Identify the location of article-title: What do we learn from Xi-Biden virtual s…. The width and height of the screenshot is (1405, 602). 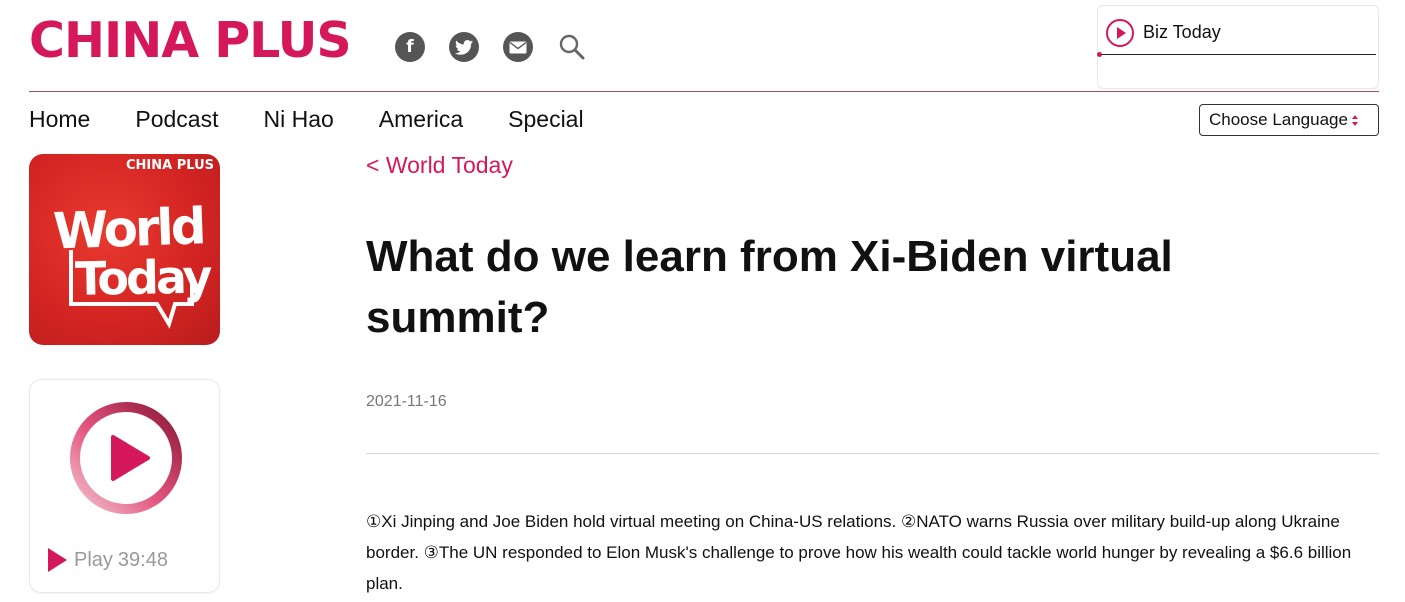
(769, 287).